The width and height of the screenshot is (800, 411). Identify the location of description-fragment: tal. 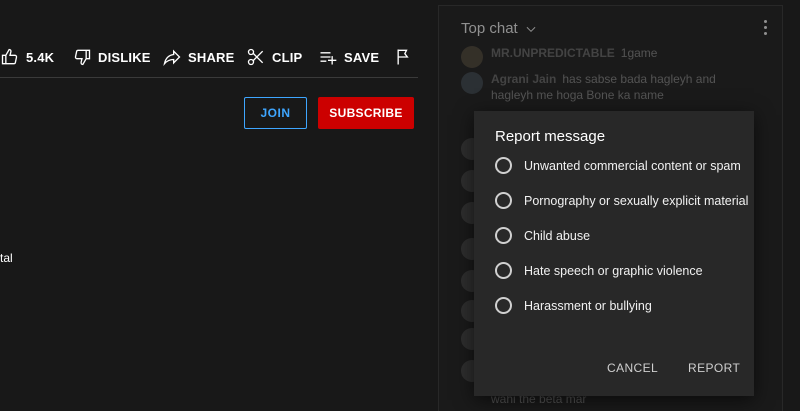
(6, 258).